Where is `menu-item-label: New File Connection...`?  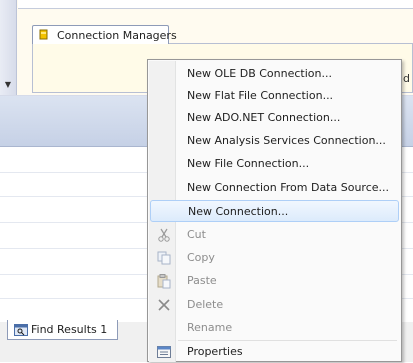 menu-item-label: New File Connection... is located at coordinates (248, 163).